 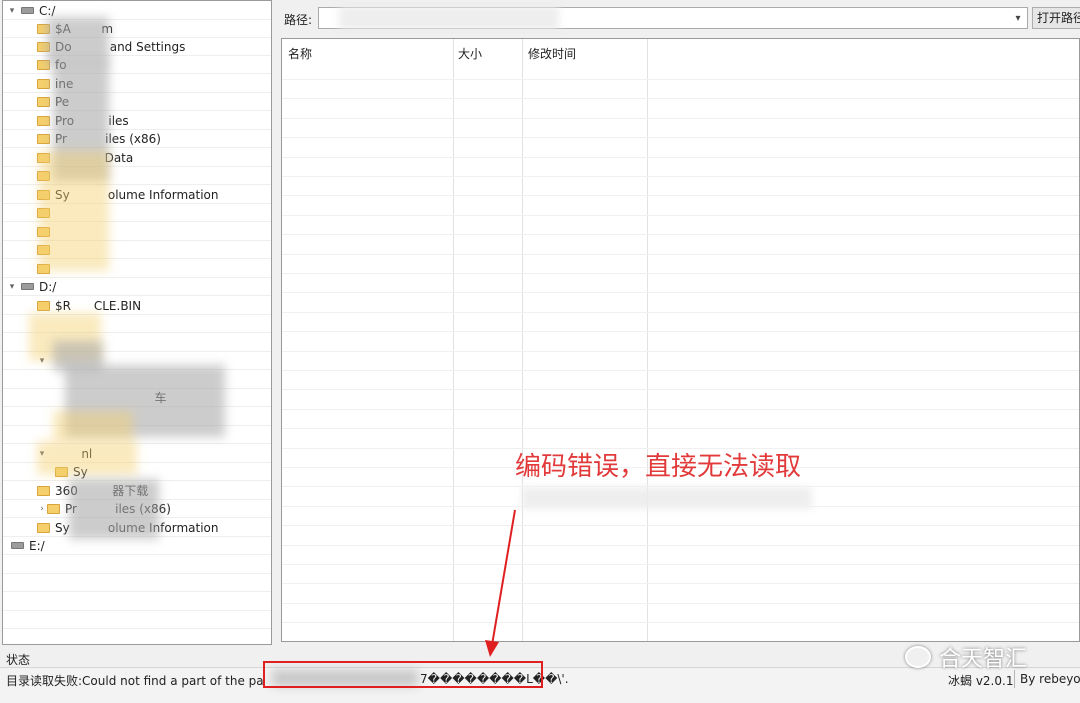 I want to click on watermark-text: 合天智汇, so click(x=983, y=659).